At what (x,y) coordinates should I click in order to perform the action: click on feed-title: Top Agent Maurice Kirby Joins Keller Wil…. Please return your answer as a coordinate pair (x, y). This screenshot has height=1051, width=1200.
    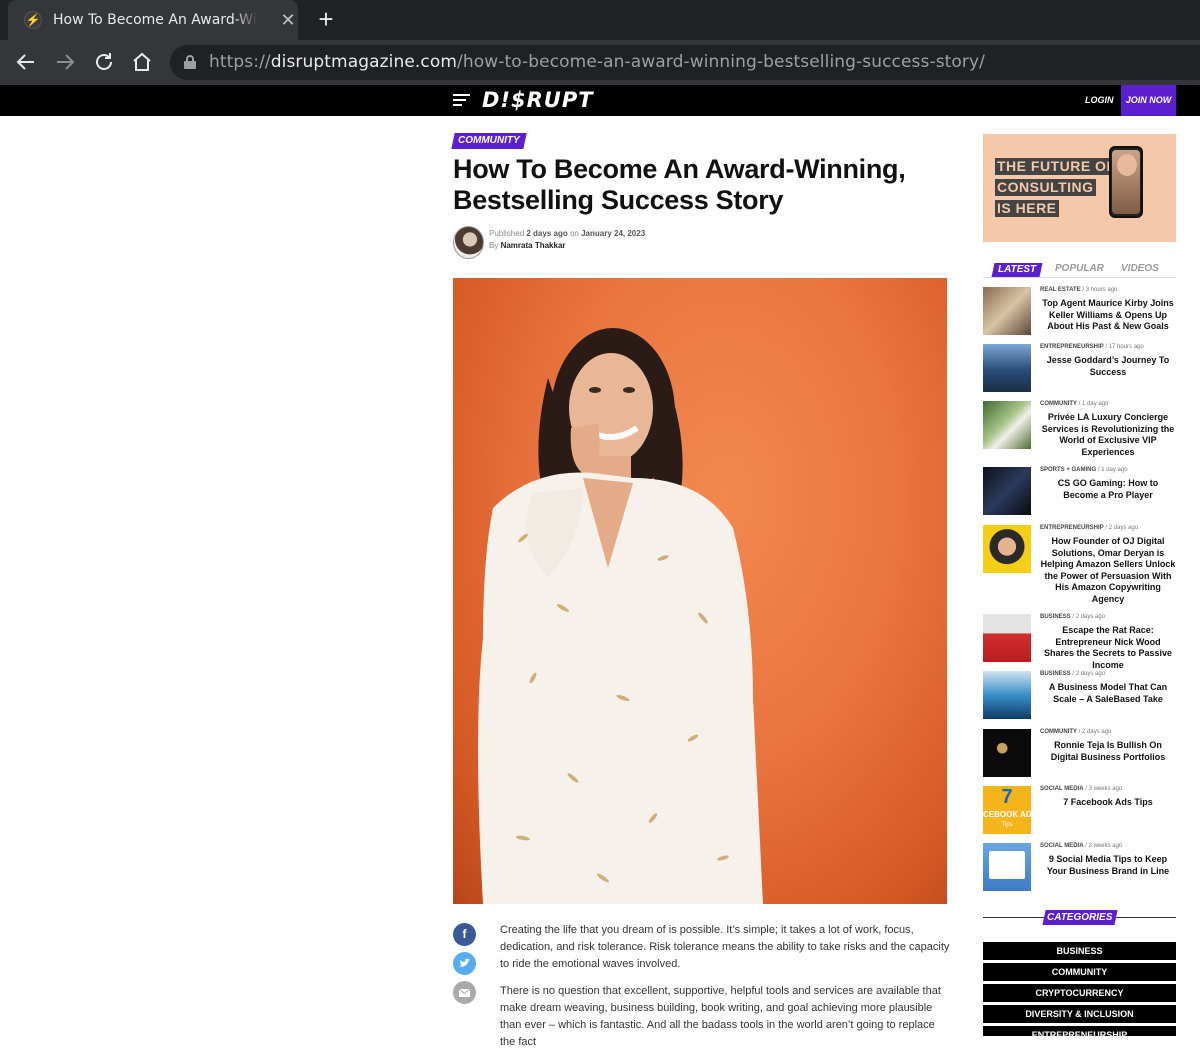
    Looking at the image, I should click on (1108, 315).